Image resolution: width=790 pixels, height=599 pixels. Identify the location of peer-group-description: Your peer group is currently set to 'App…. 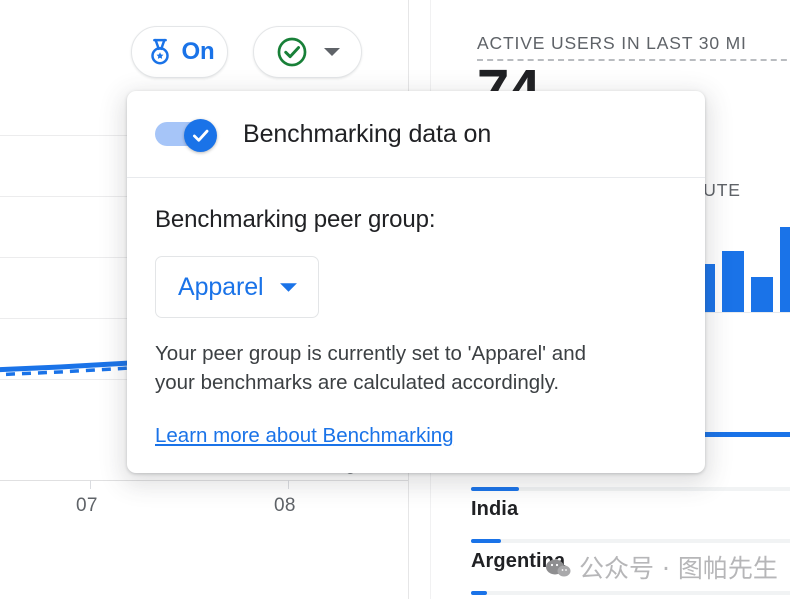
(370, 368).